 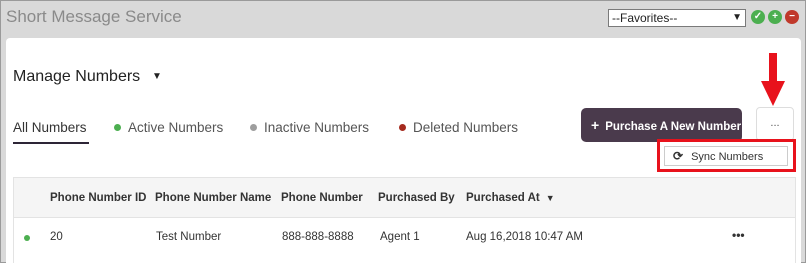 I want to click on sync-numbers-menu-item: ⟳ Sync Numbers, so click(x=726, y=156).